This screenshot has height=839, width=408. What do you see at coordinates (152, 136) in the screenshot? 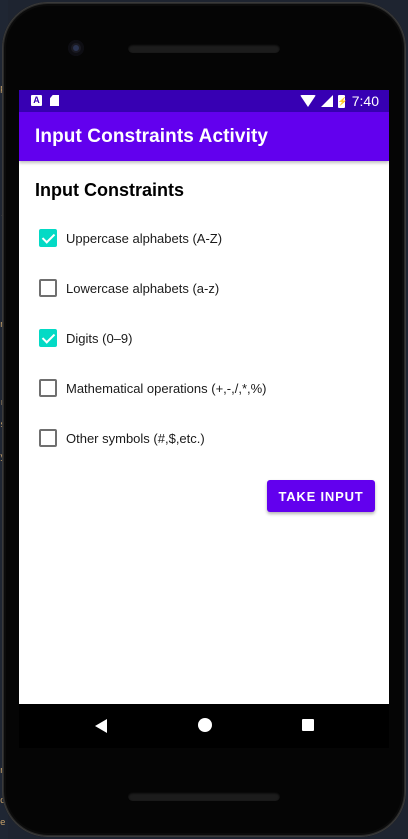
I see `app-title: Input Constraints Activity` at bounding box center [152, 136].